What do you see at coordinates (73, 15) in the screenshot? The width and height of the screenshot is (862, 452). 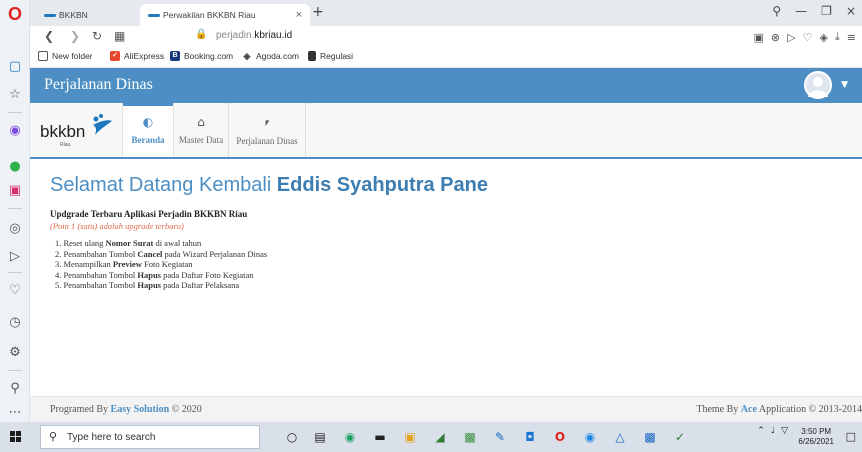 I see `tab-label: BKKBN` at bounding box center [73, 15].